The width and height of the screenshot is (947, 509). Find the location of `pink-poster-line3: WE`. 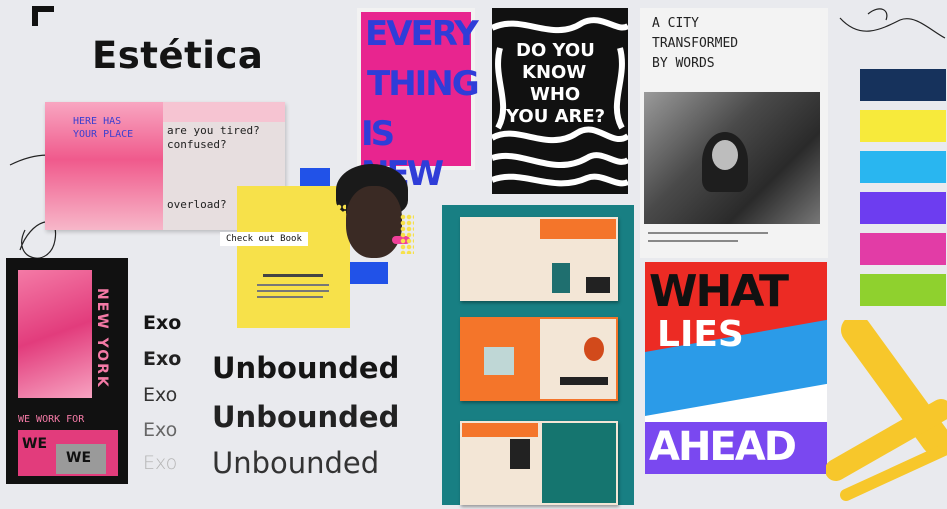

pink-poster-line3: WE is located at coordinates (79, 458).